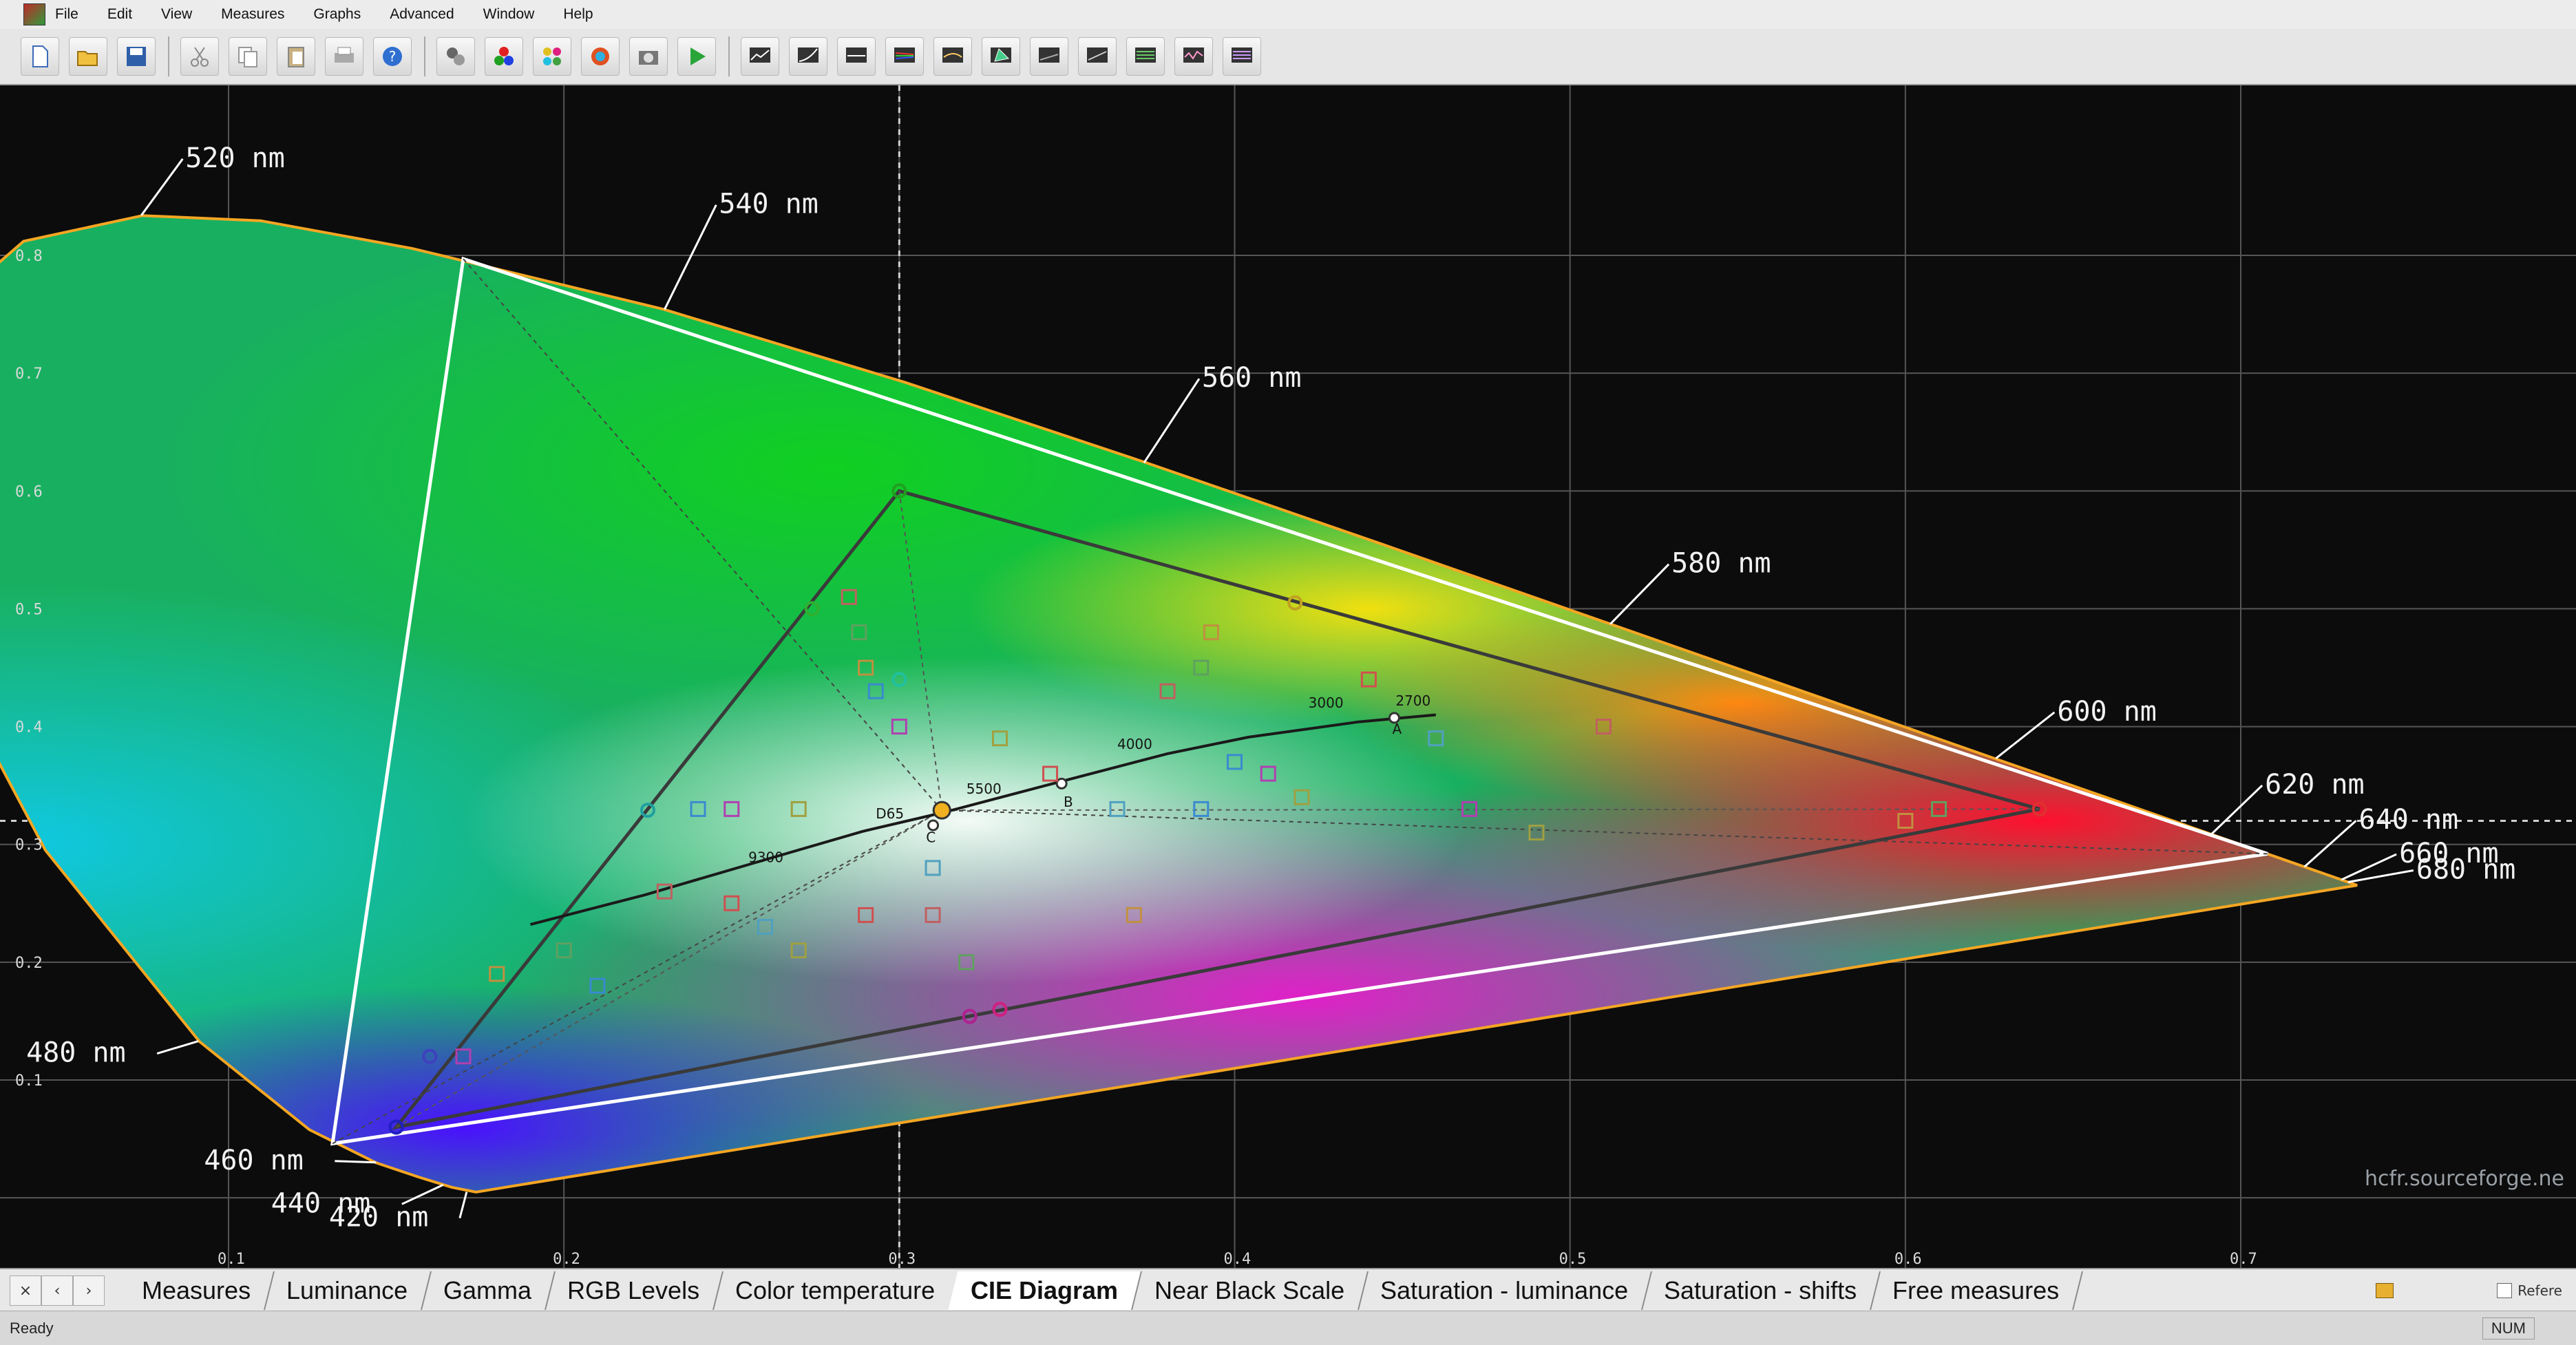 This screenshot has width=2576, height=1345. I want to click on menu-edit: Edit, so click(120, 14).